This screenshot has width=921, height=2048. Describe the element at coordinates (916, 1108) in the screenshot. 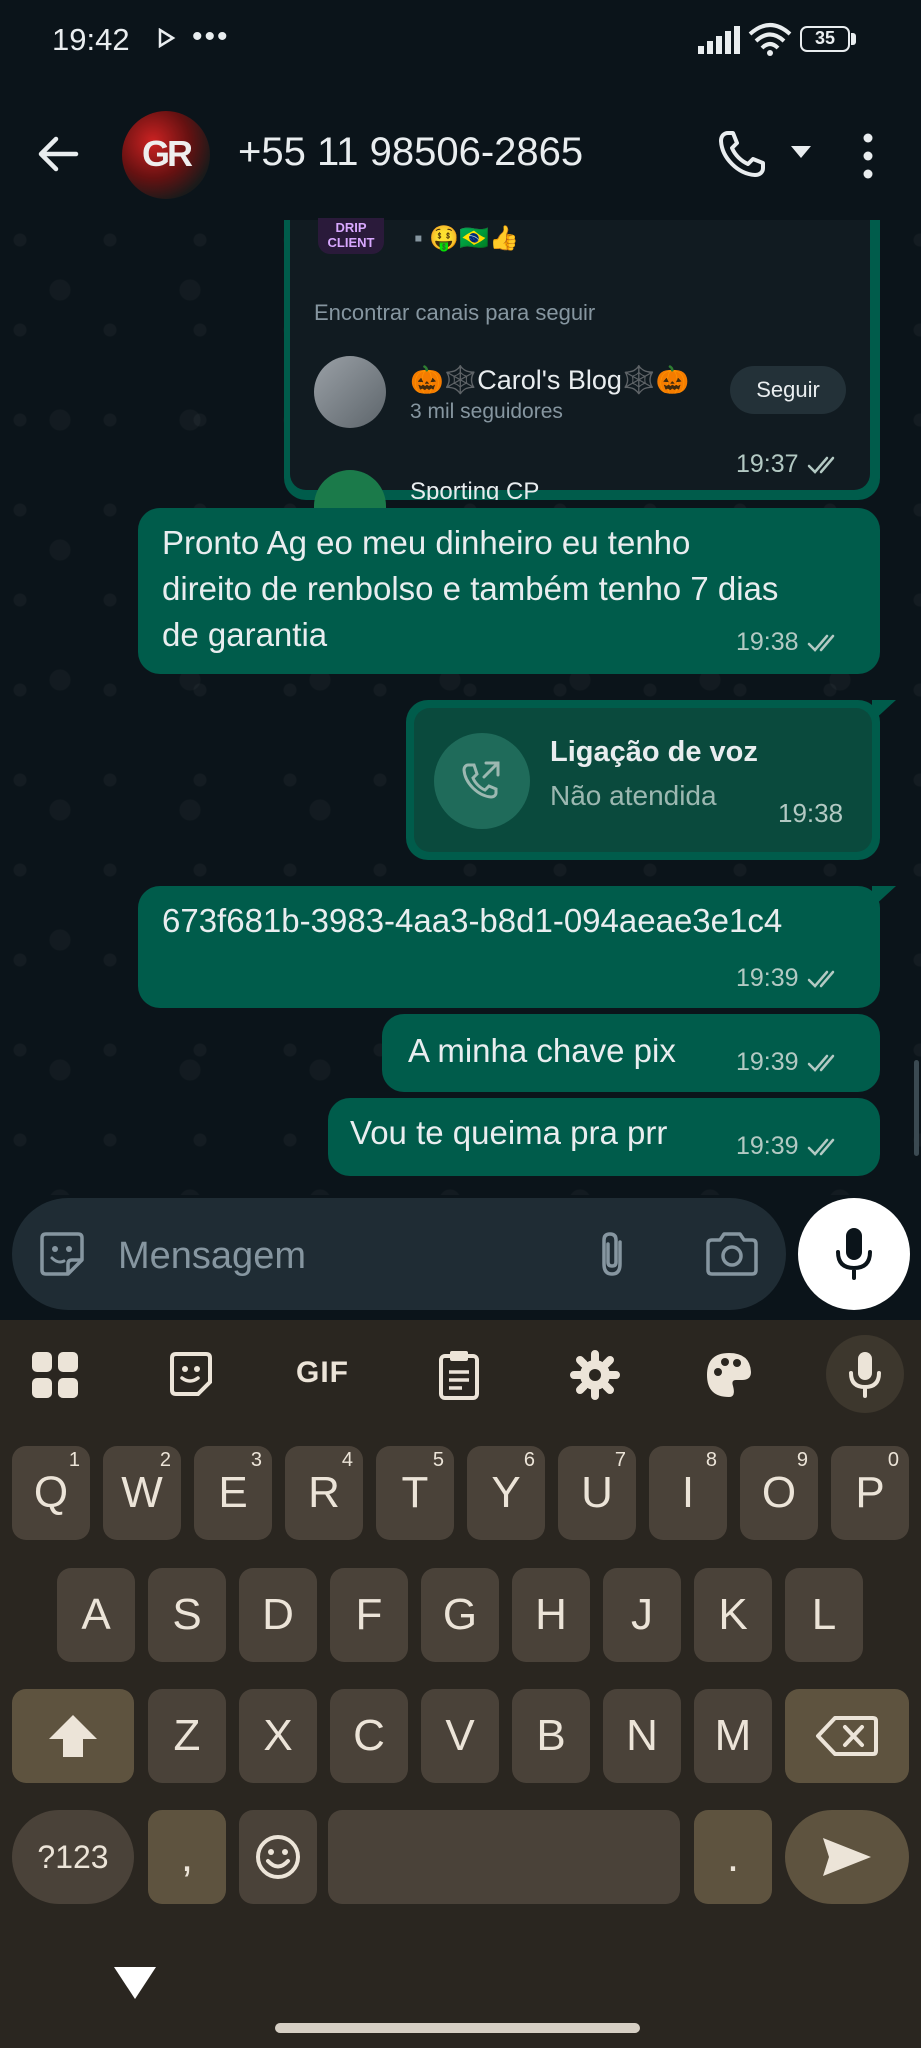

I see `chat-scrollbar` at that location.